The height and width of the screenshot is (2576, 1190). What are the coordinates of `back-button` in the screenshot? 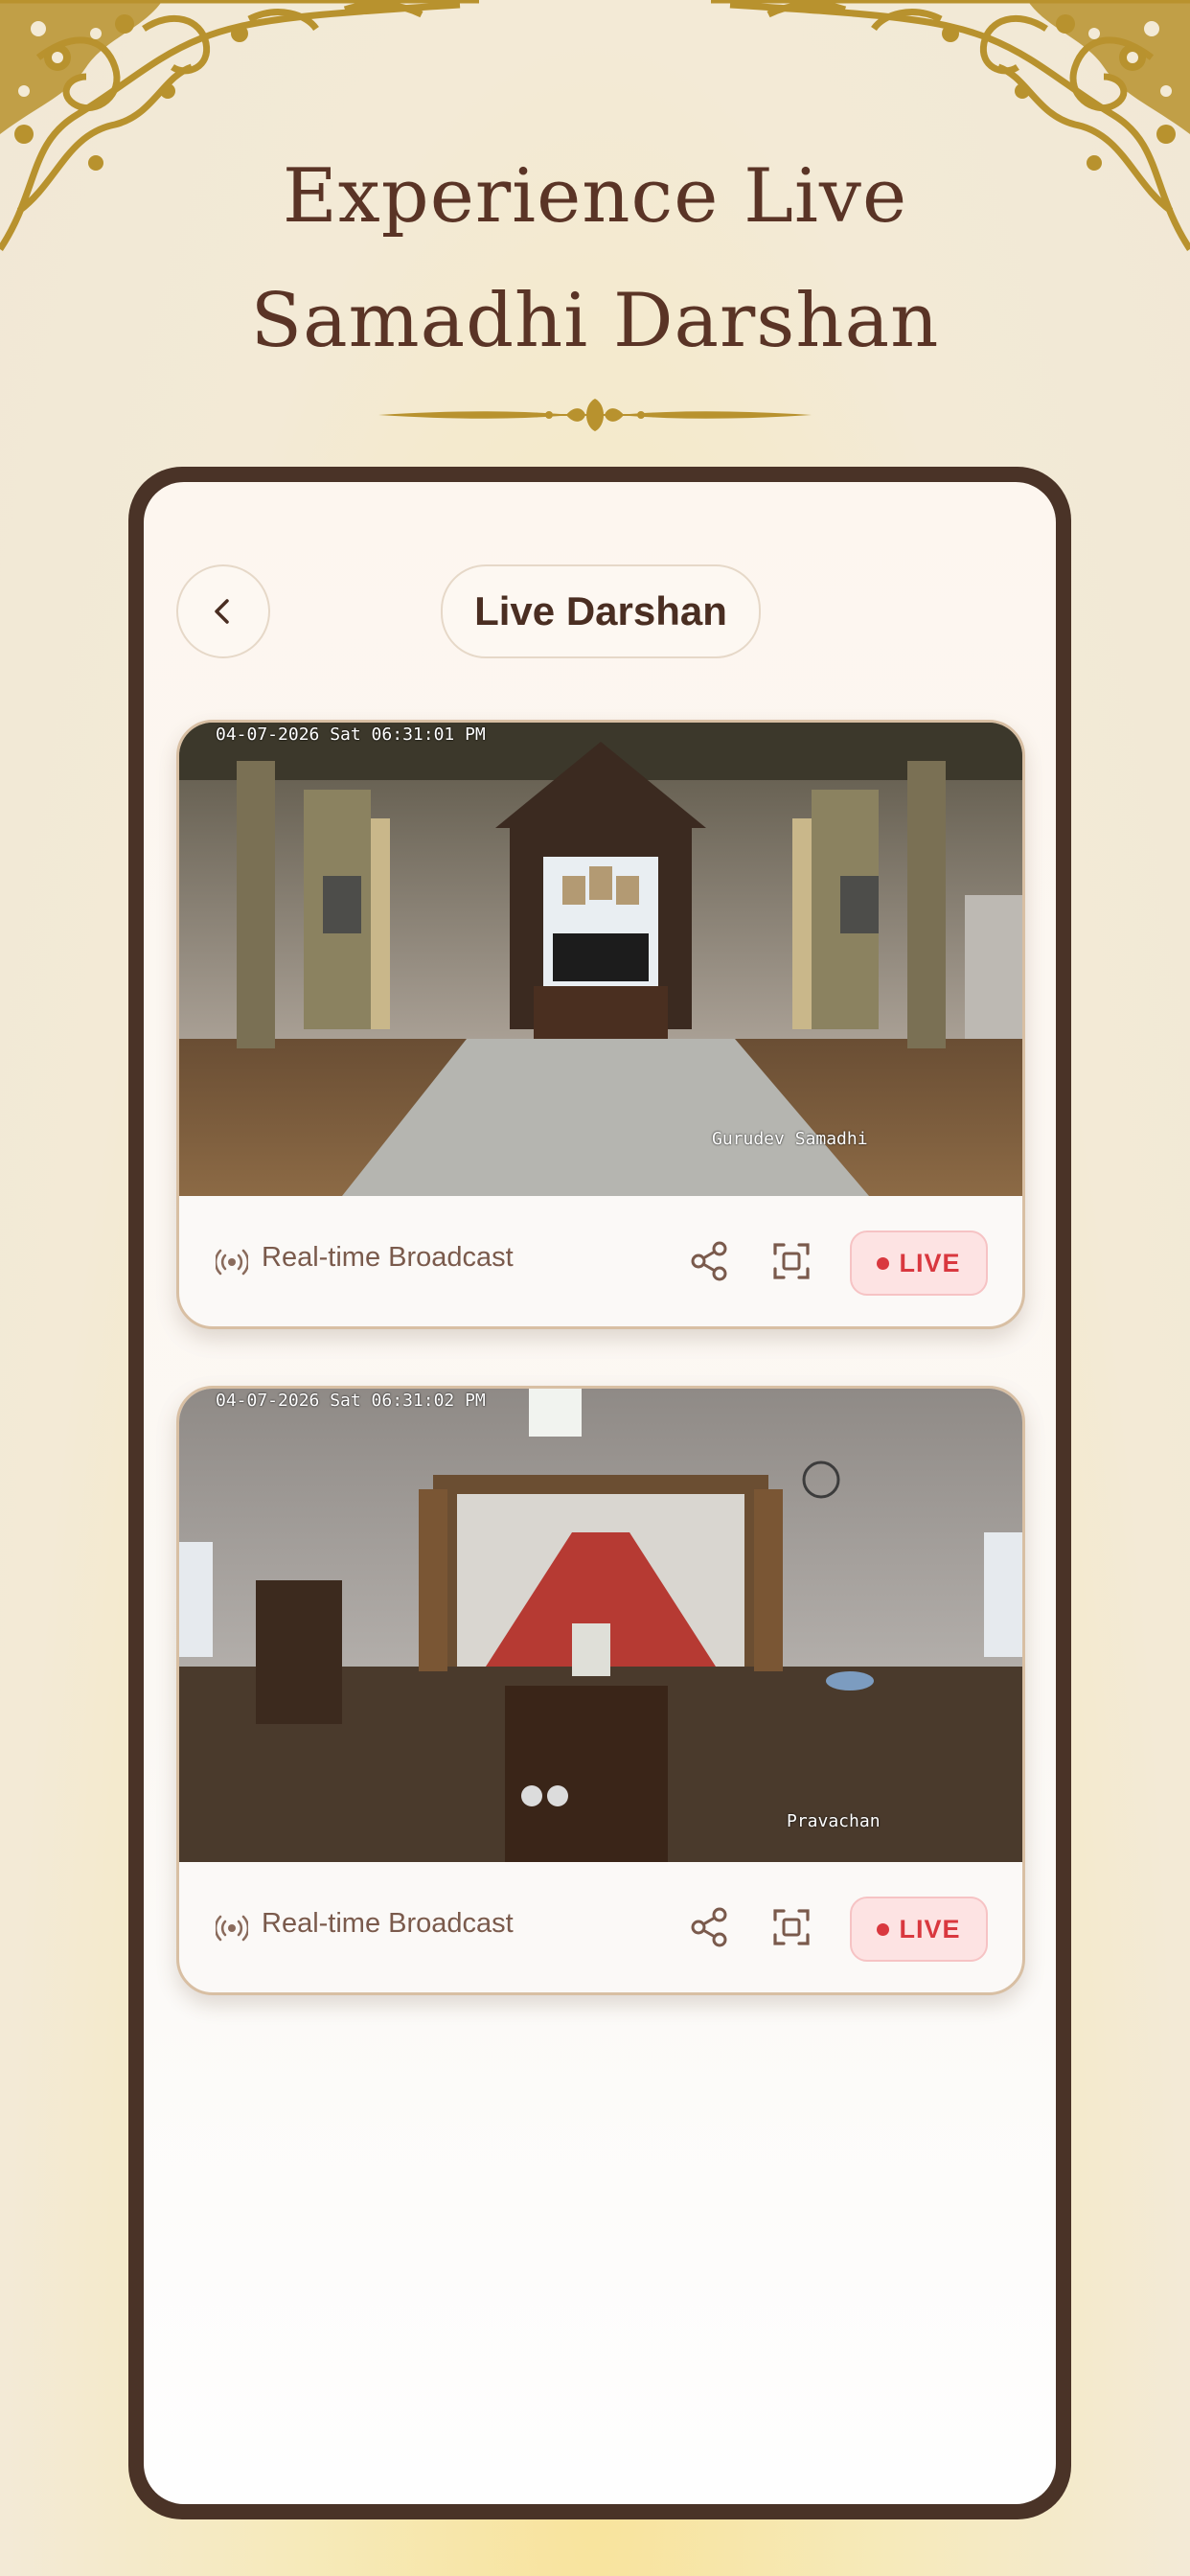 It's located at (223, 611).